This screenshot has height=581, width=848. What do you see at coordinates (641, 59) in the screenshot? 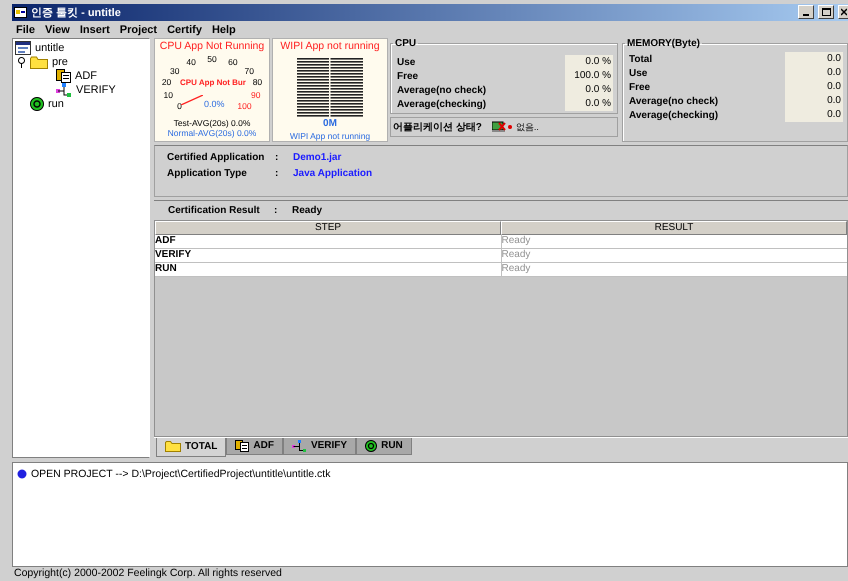
I see `stat-label: Total` at bounding box center [641, 59].